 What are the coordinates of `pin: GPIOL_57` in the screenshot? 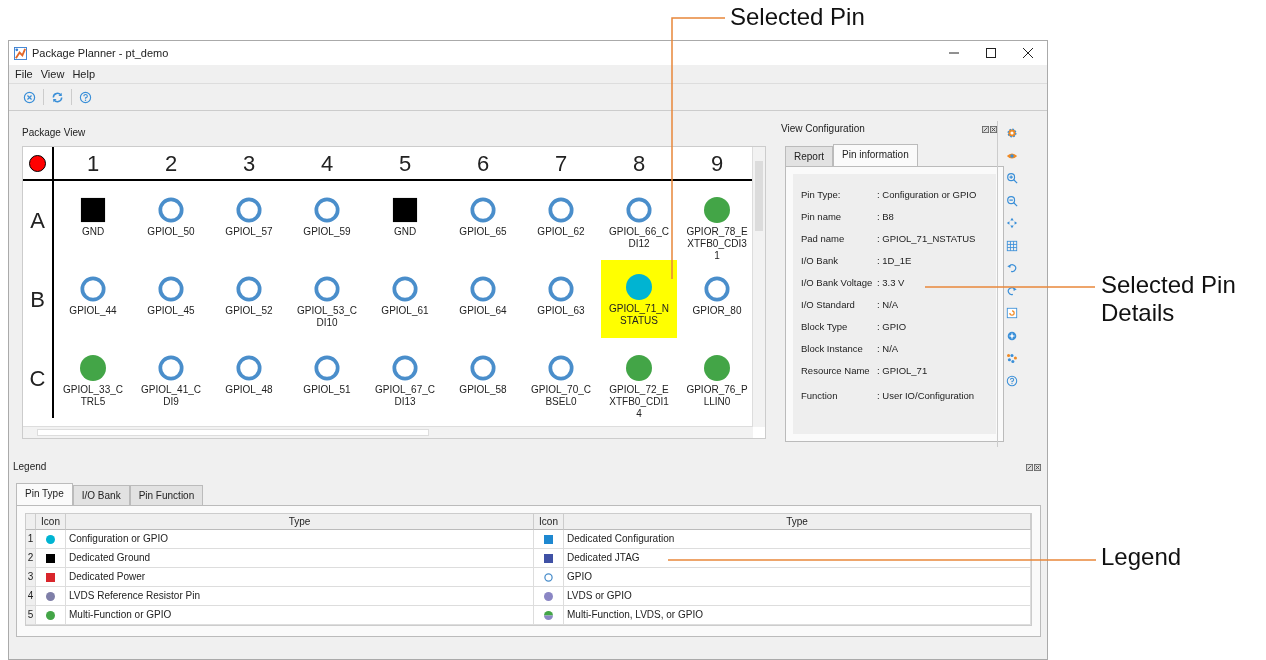 It's located at (249, 209).